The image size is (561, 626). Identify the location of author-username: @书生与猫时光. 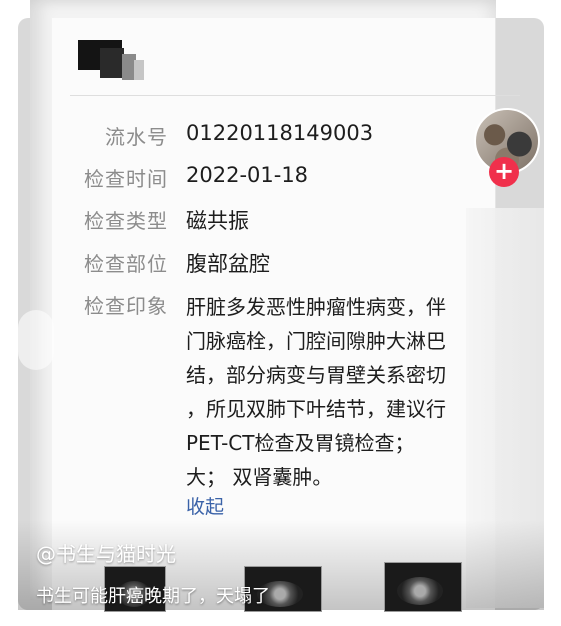
(106, 552).